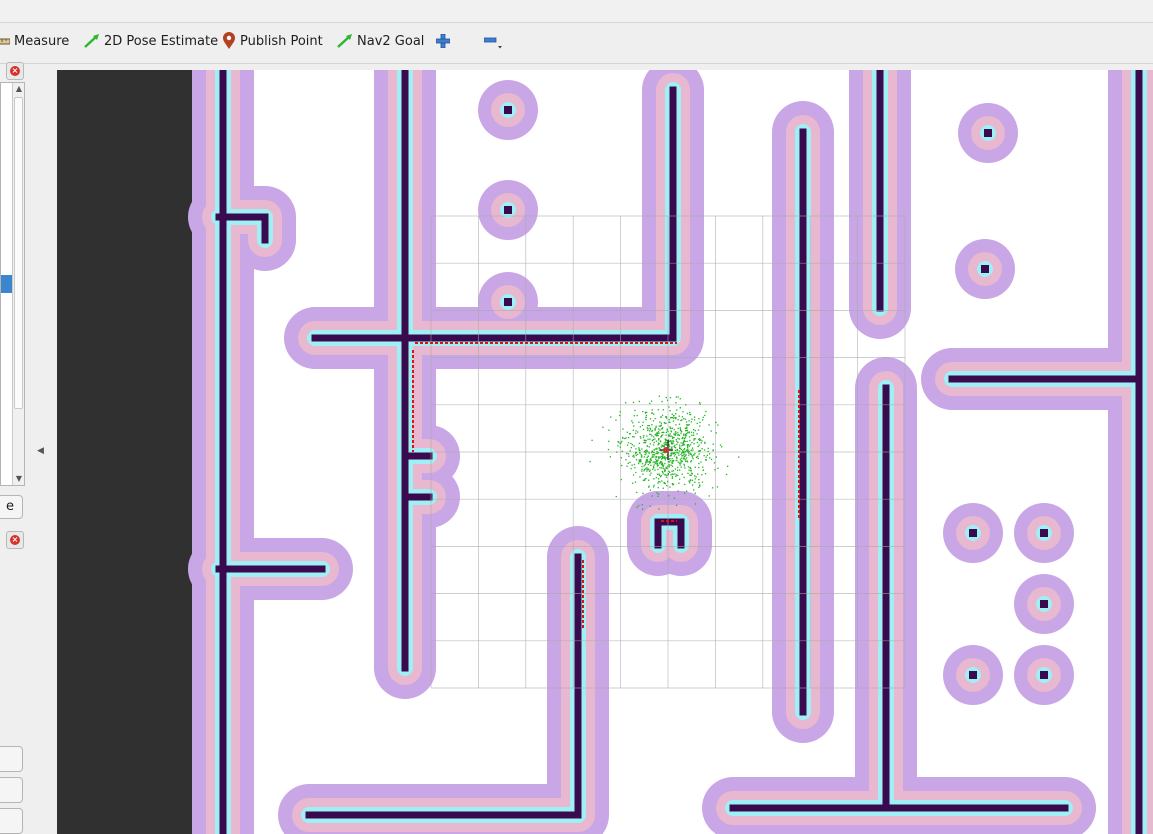 This screenshot has width=1153, height=834. Describe the element at coordinates (973, 675) in the screenshot. I see `obstacle-post` at that location.